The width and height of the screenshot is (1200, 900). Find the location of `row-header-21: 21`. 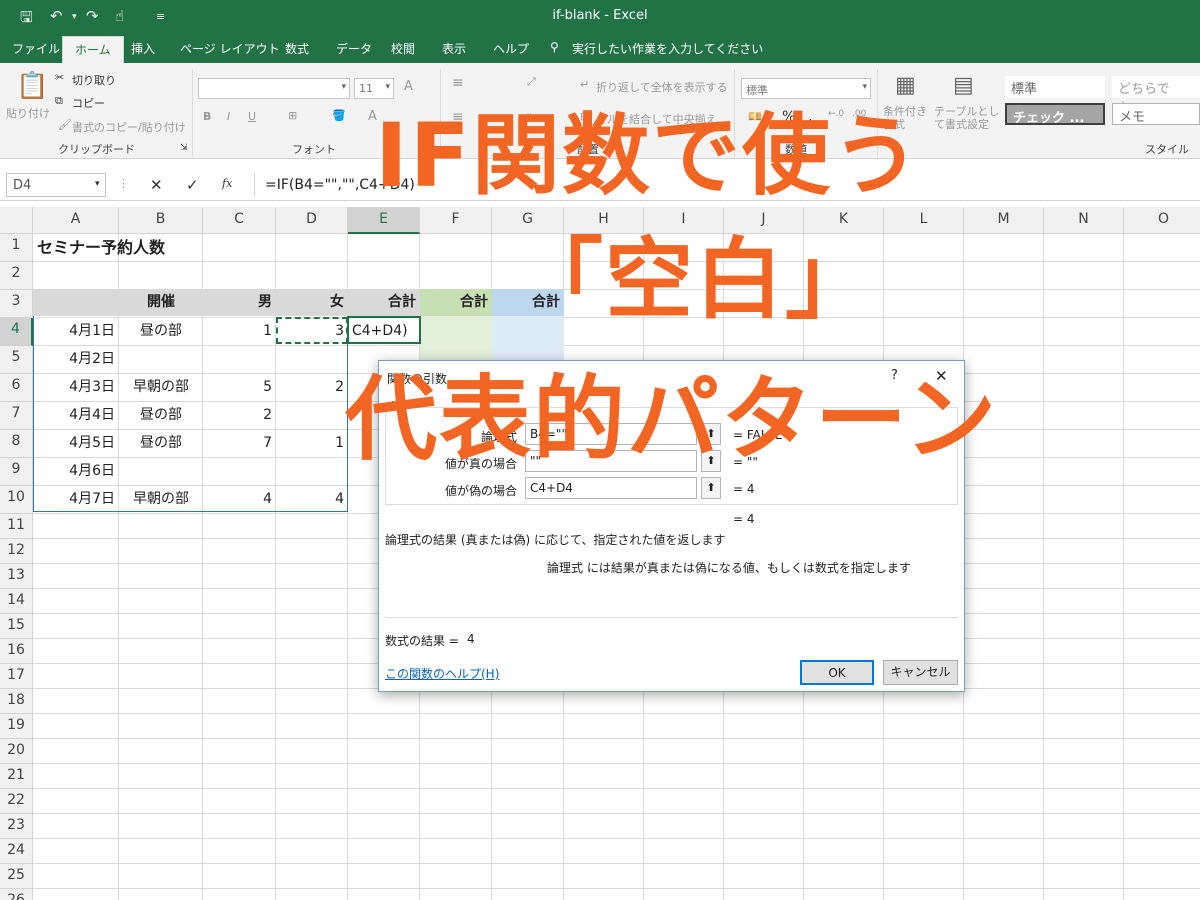

row-header-21: 21 is located at coordinates (16, 776).